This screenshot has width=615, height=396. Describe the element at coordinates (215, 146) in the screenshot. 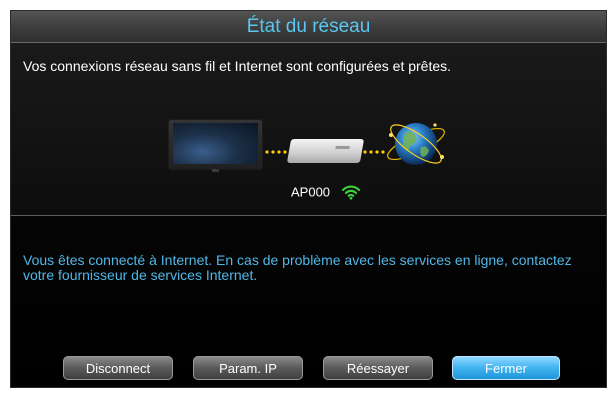

I see `tv-icon` at that location.